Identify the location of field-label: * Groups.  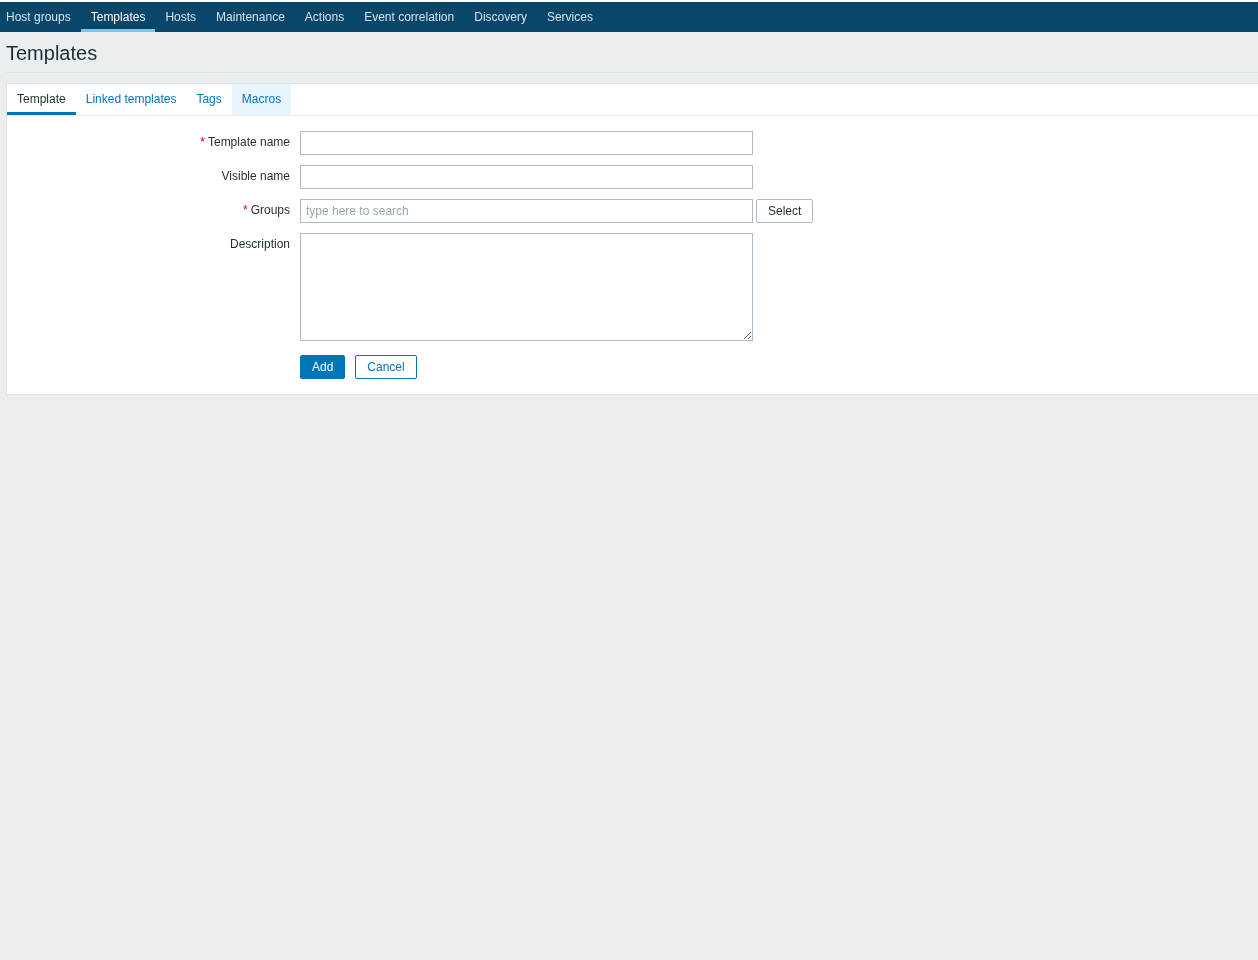
(265, 209).